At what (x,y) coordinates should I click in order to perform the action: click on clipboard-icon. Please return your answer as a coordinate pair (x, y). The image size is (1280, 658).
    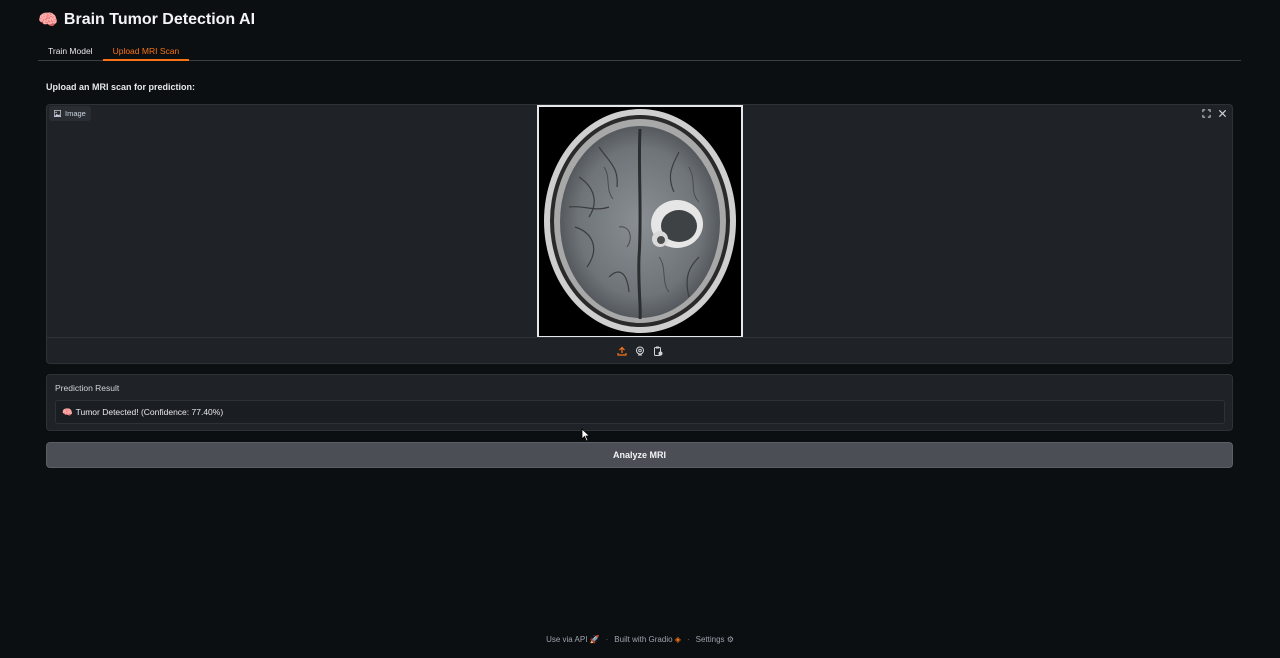
    Looking at the image, I should click on (658, 351).